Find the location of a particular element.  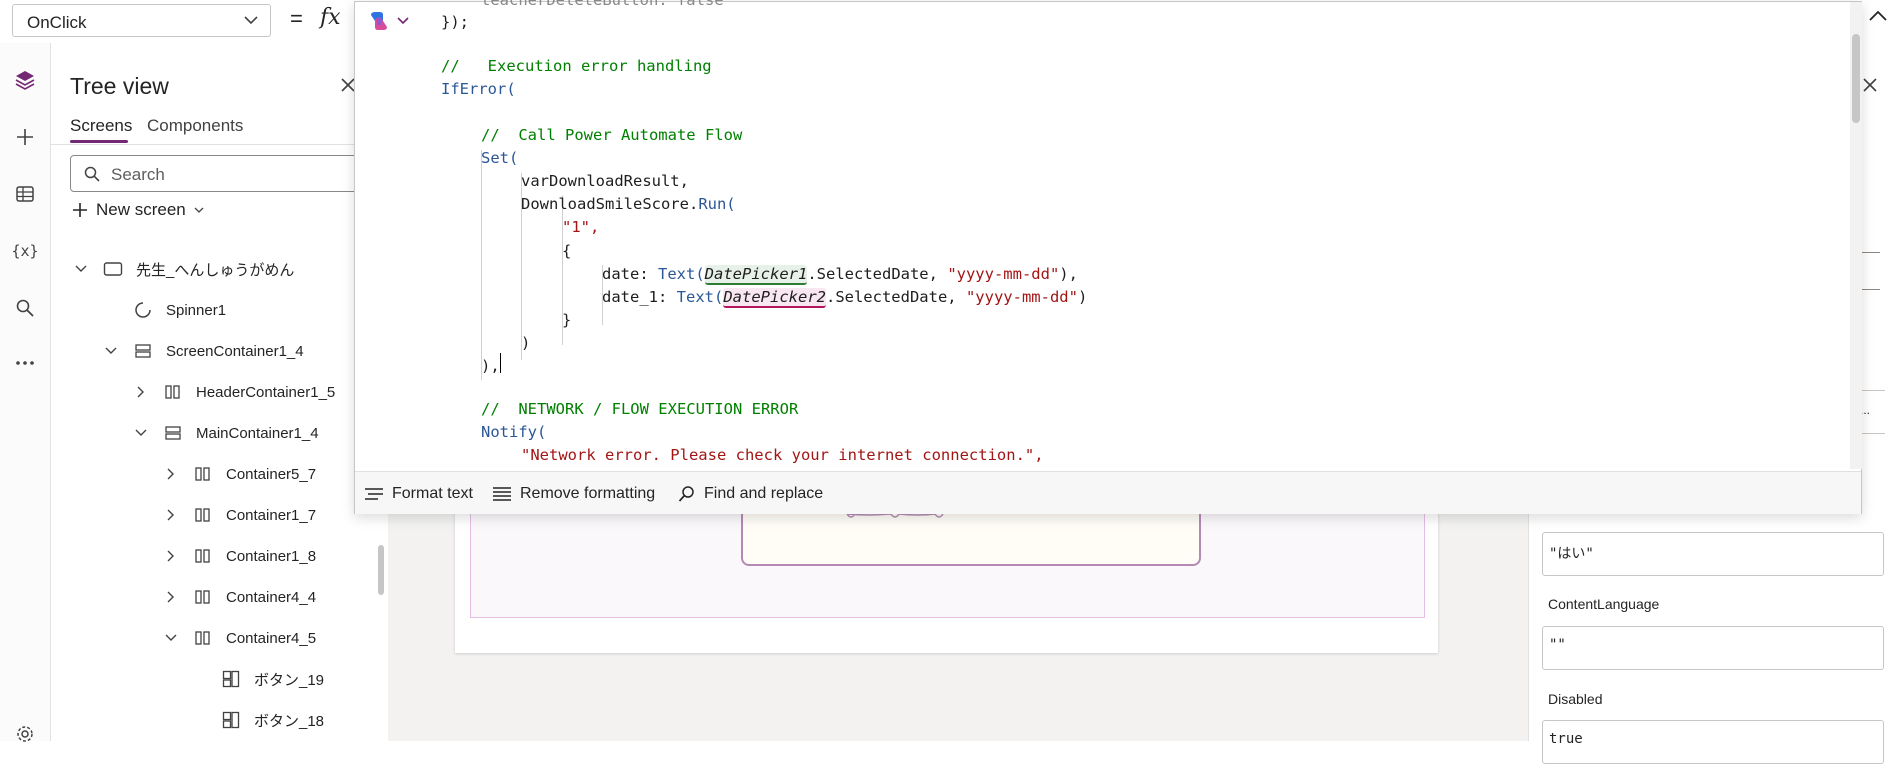

tree-scrollbar is located at coordinates (381, 570).